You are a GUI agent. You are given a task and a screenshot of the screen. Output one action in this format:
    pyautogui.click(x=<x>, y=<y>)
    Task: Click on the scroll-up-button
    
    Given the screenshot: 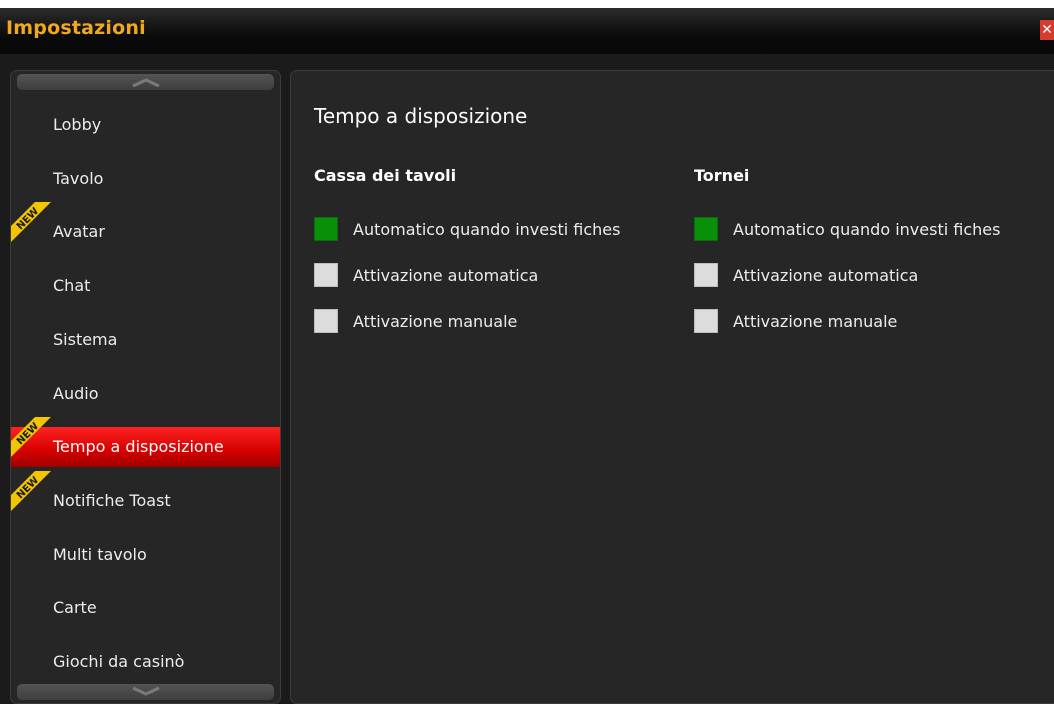 What is the action you would take?
    pyautogui.click(x=145, y=82)
    